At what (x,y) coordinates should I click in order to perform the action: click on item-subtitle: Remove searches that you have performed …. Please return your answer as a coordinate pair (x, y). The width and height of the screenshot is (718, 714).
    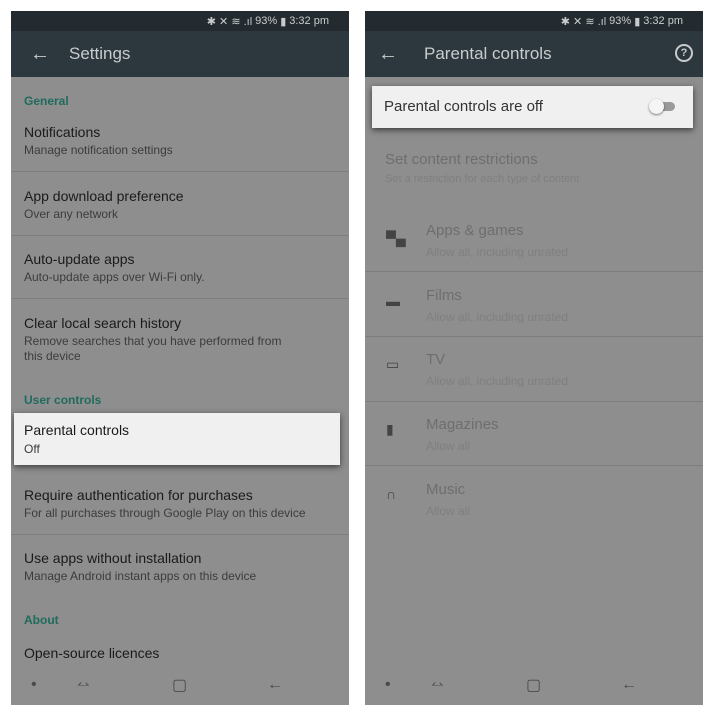
    Looking at the image, I should click on (153, 348).